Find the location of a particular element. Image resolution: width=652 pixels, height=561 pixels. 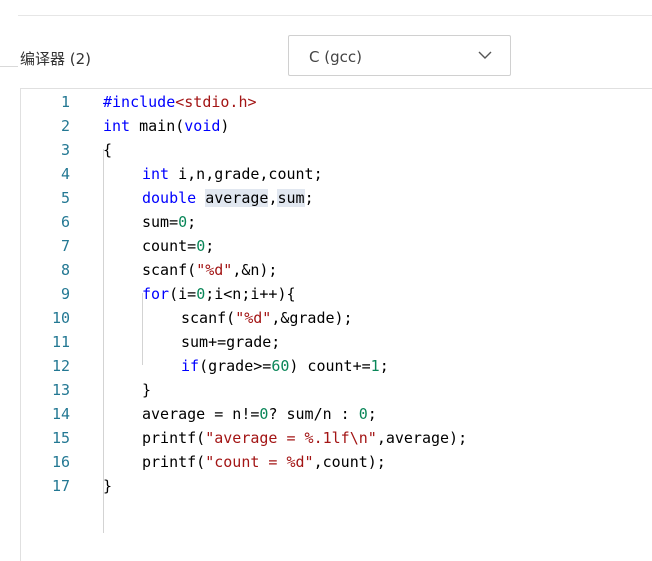

code-token: if is located at coordinates (190, 366).